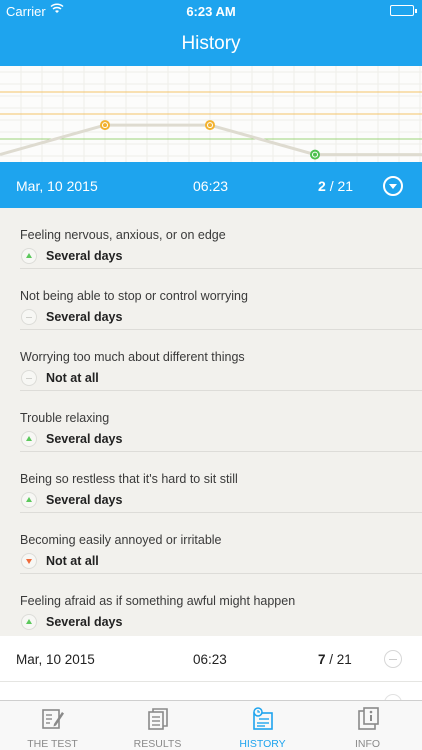 This screenshot has width=422, height=750. I want to click on status-bar: Carrier 6:23 AM, so click(211, 11).